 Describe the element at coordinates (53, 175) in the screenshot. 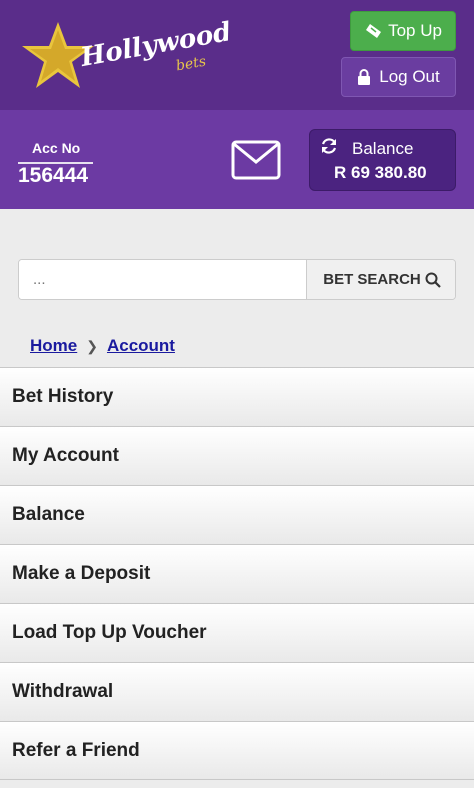

I see `account-number: 156444` at that location.